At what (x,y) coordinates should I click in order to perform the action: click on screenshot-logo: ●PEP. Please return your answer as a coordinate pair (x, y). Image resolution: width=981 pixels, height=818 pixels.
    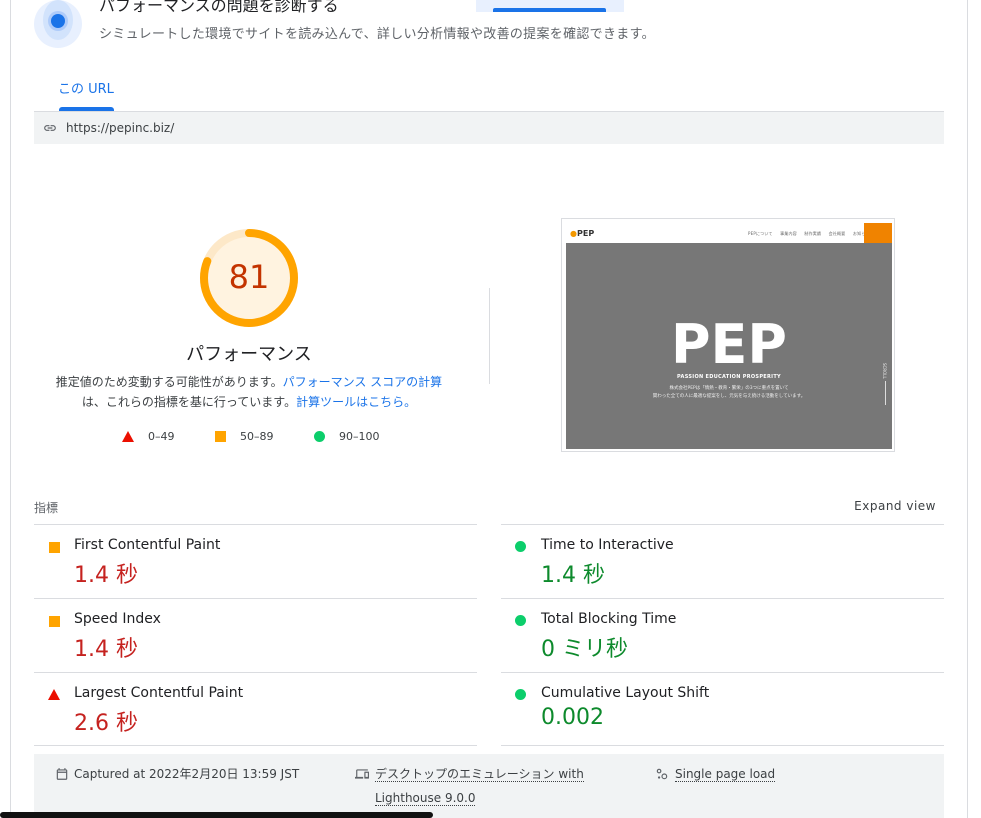
    Looking at the image, I should click on (582, 233).